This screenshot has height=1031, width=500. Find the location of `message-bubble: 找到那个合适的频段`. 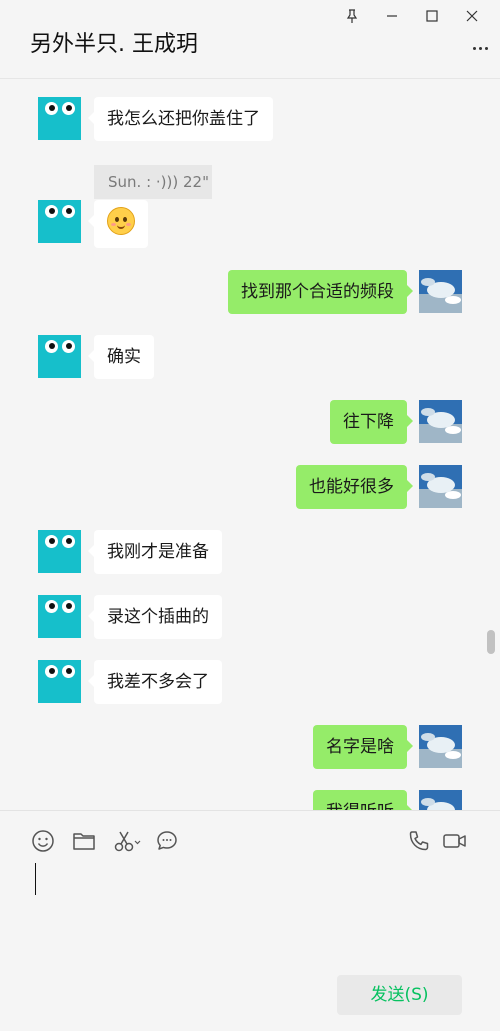

message-bubble: 找到那个合适的频段 is located at coordinates (320, 292).